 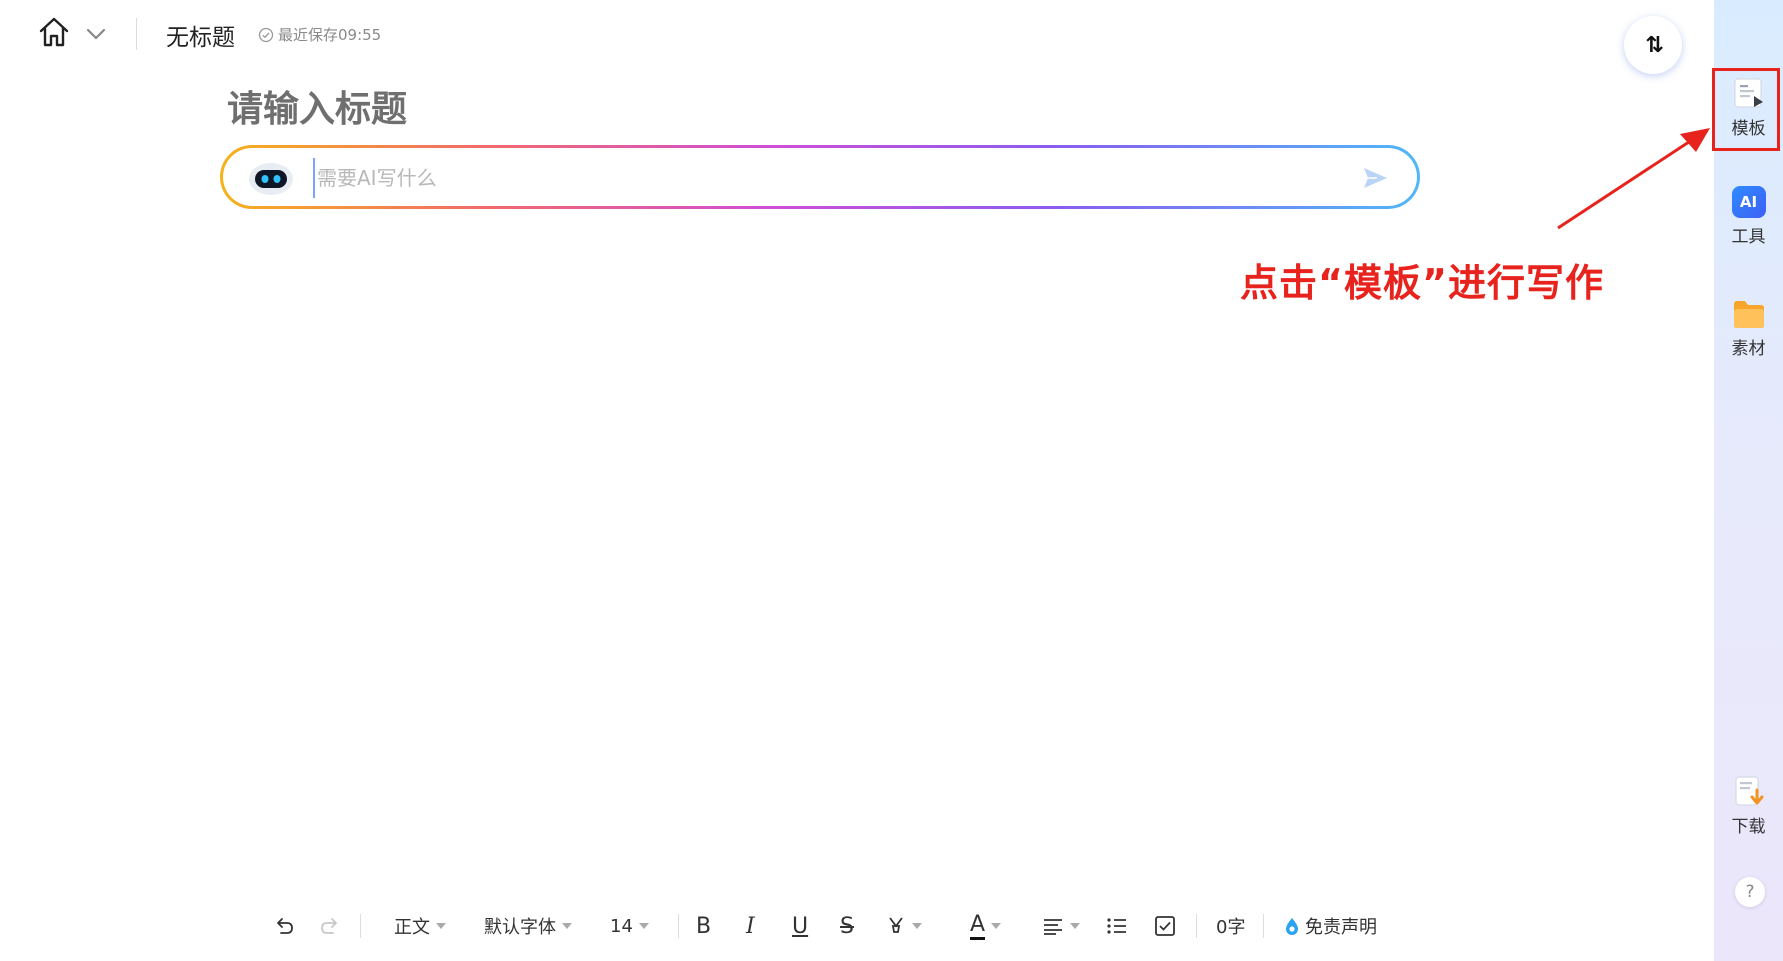 What do you see at coordinates (978, 926) in the screenshot?
I see `font-color-icon: A` at bounding box center [978, 926].